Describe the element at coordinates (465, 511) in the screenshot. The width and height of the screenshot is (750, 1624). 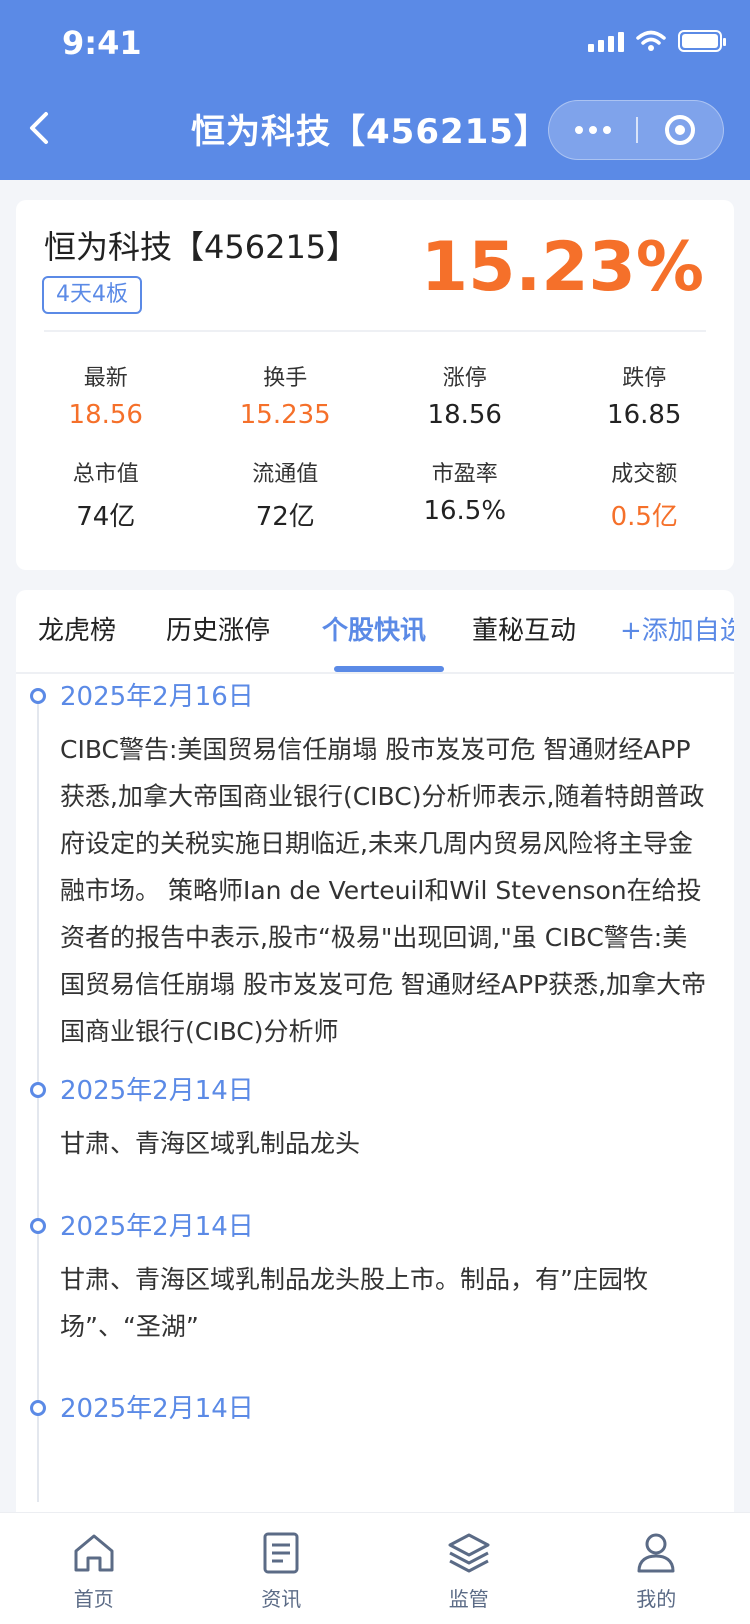
I see `metric-value: 16.5%` at that location.